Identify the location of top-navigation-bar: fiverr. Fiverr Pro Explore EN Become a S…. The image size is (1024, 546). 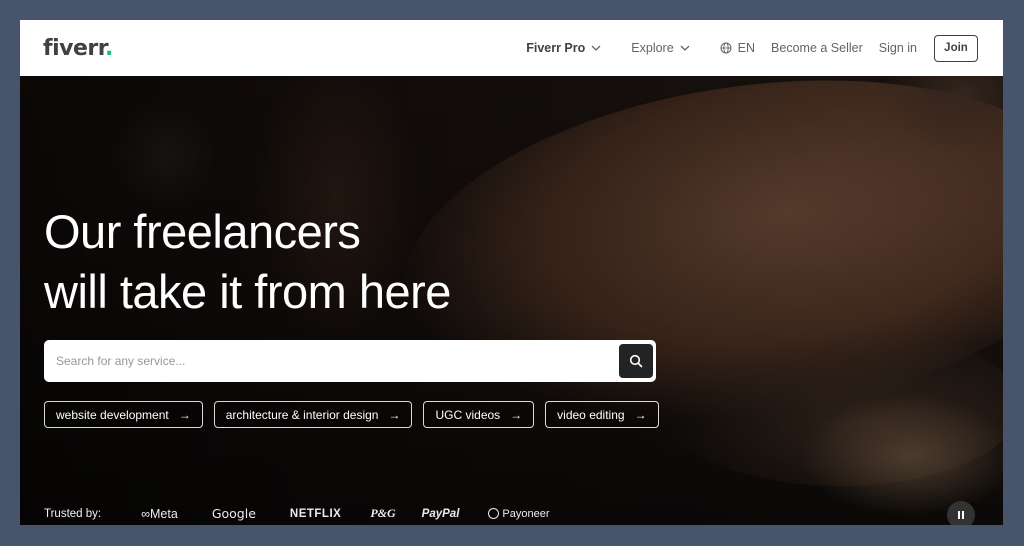
(511, 48).